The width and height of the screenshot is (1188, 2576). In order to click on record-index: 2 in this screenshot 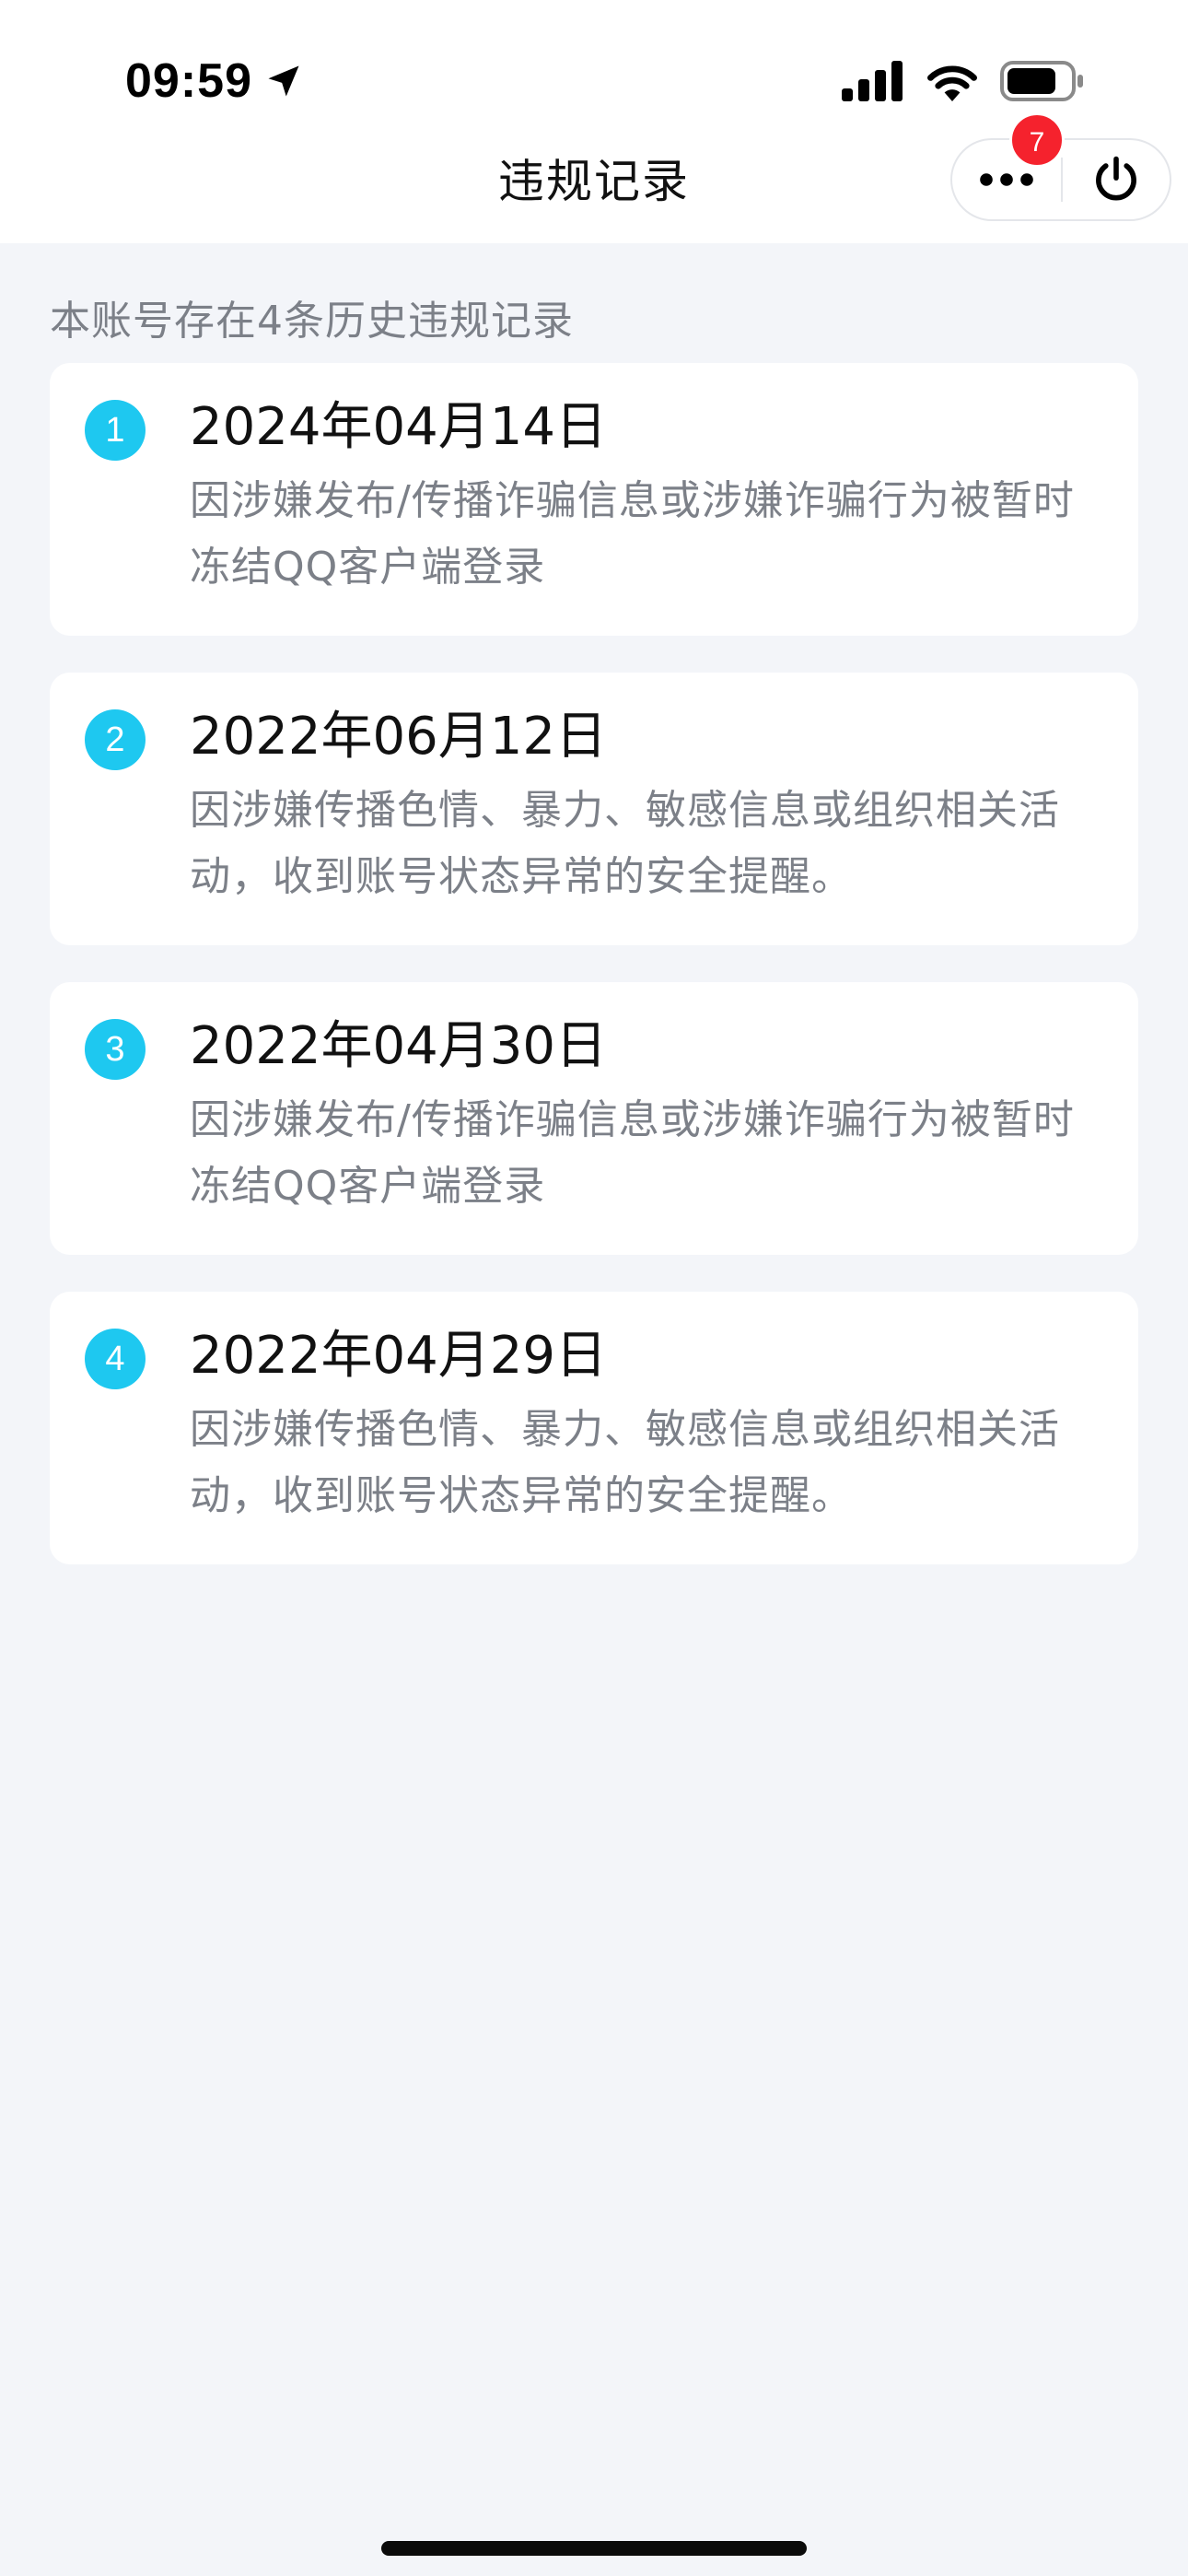, I will do `click(115, 739)`.